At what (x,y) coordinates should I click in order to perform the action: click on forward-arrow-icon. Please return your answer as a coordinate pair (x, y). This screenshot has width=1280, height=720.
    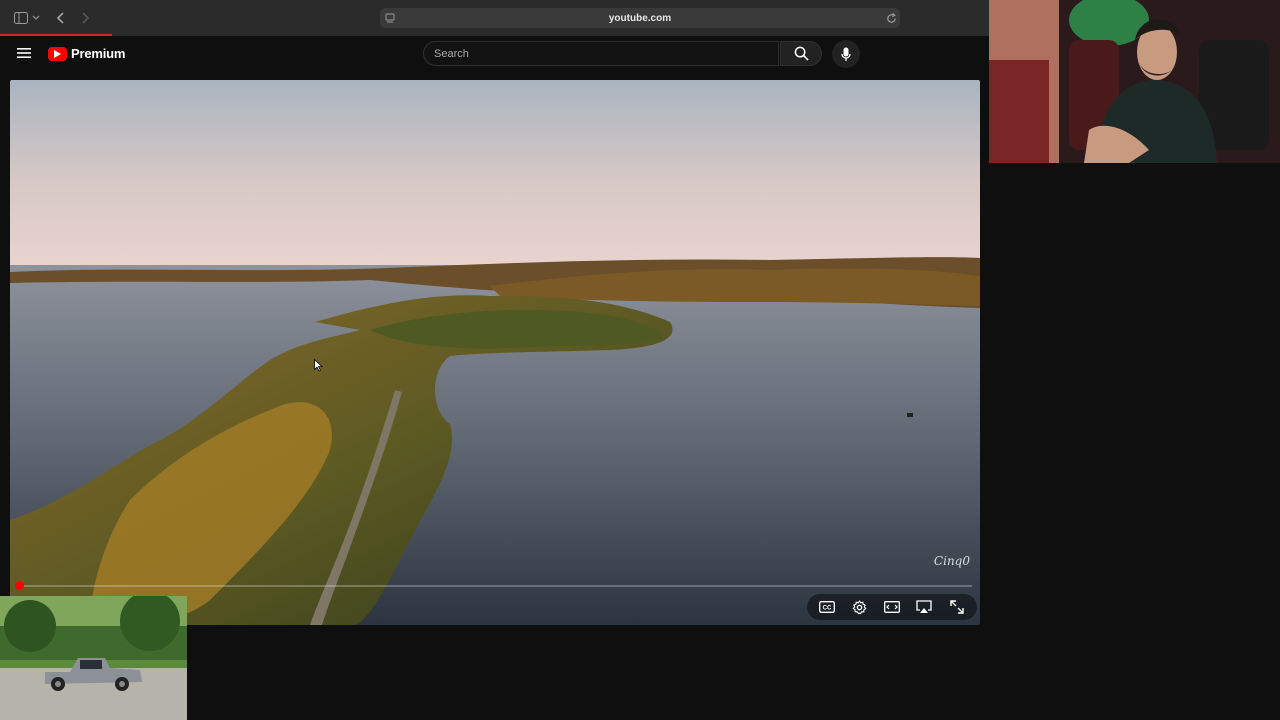
    Looking at the image, I should click on (85, 18).